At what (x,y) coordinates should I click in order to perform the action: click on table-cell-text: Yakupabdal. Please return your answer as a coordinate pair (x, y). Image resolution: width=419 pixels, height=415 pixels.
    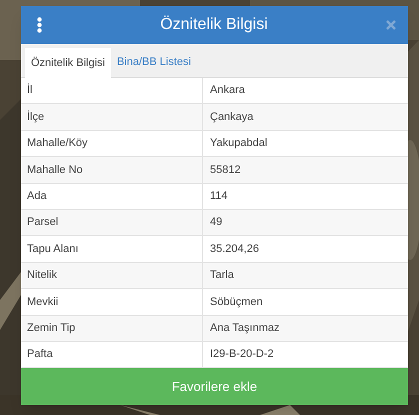
    Looking at the image, I should click on (238, 144).